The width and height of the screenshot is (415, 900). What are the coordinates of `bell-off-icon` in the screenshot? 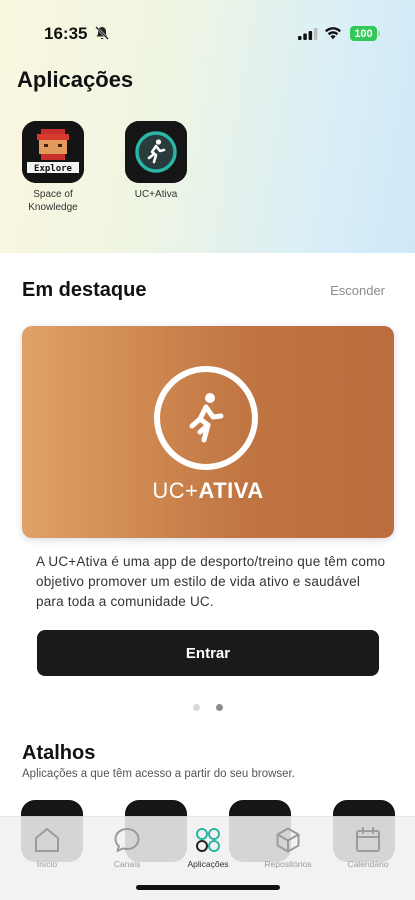 It's located at (102, 33).